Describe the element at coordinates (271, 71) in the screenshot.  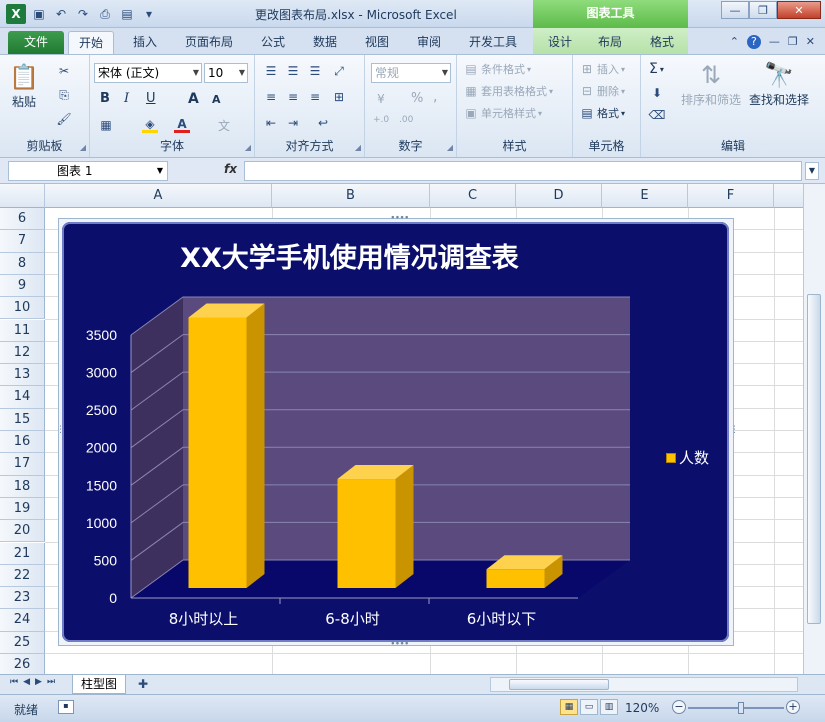
I see `align-top-button: ☰` at that location.